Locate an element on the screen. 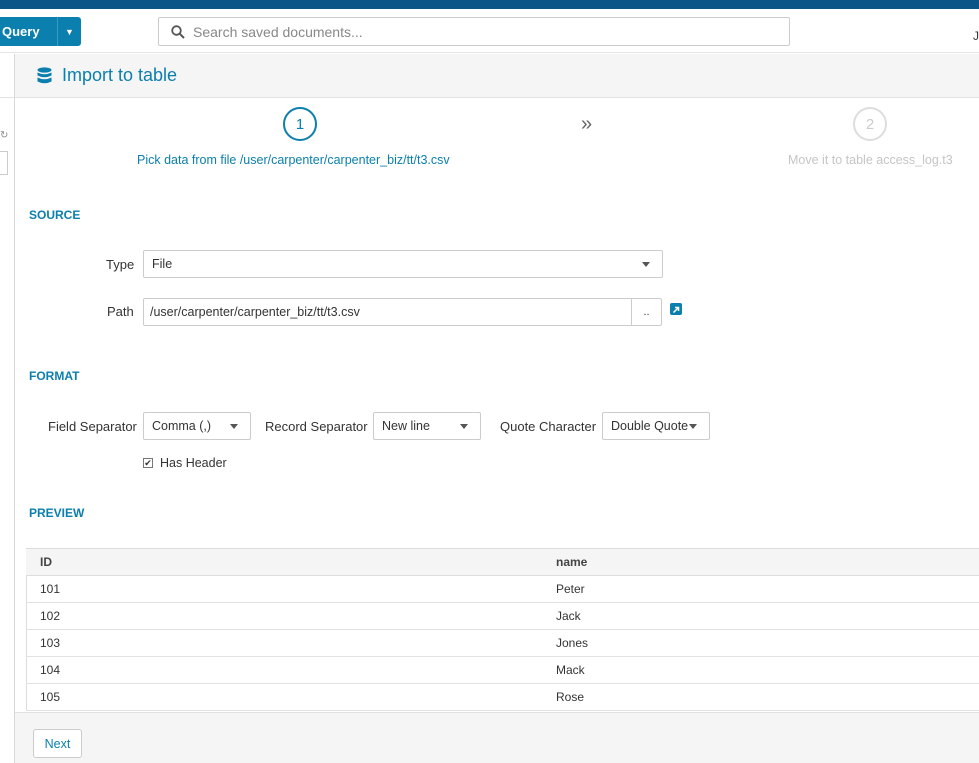 The width and height of the screenshot is (979, 763). left-side-panel: ↻ is located at coordinates (7, 408).